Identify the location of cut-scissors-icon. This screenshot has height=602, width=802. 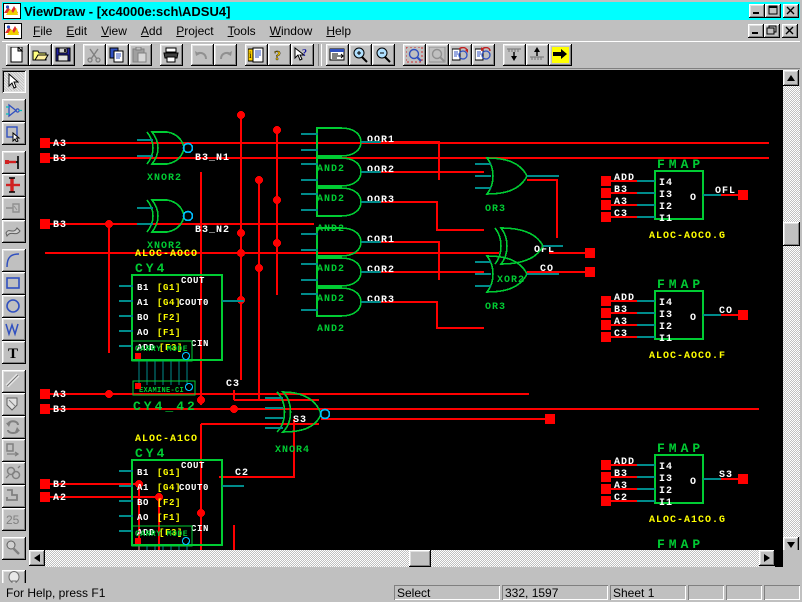
(94, 55).